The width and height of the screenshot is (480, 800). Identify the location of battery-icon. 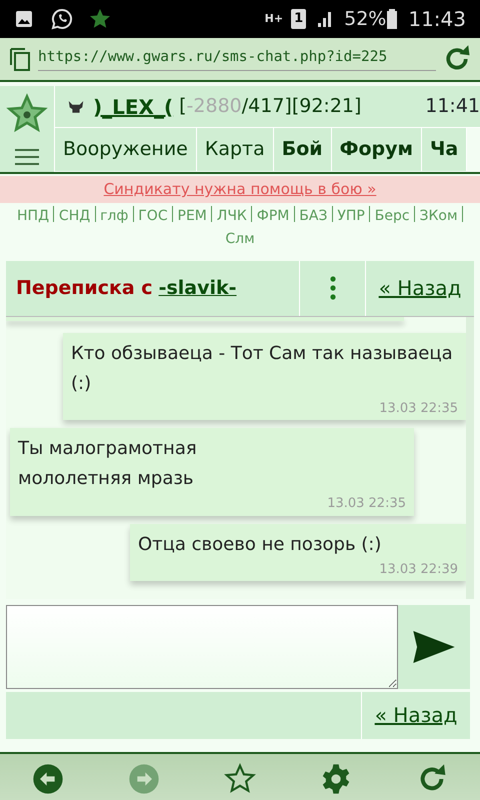
(392, 19).